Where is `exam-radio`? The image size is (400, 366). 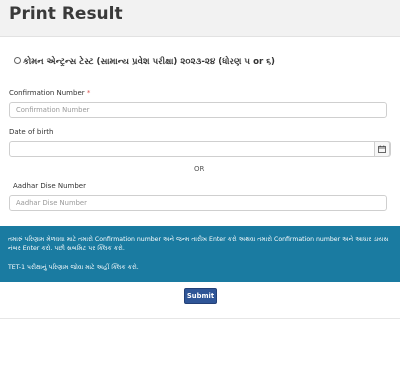 exam-radio is located at coordinates (17, 60).